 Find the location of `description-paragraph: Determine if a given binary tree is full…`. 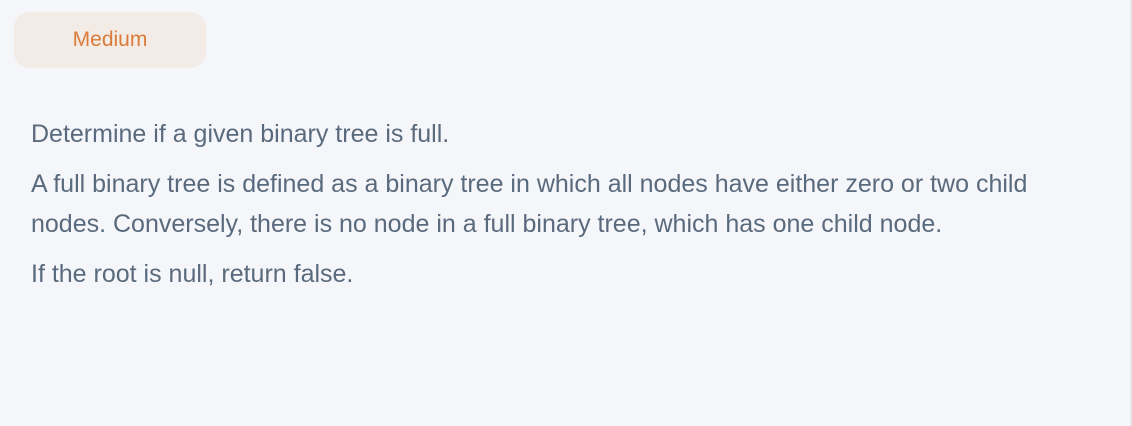

description-paragraph: Determine if a given binary tree is full… is located at coordinates (240, 134).